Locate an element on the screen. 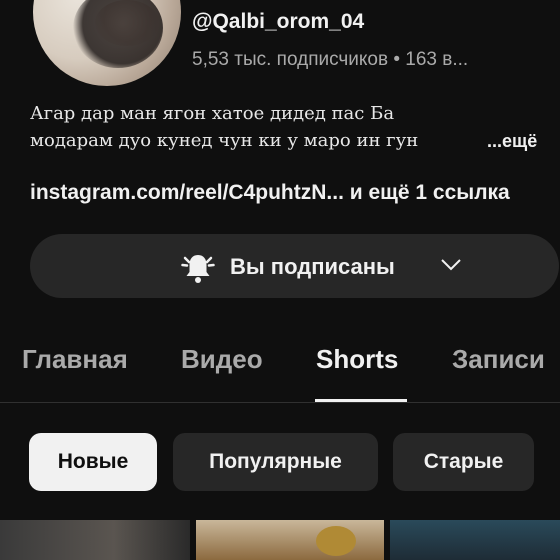 This screenshot has height=560, width=560. filter-chip-old: Старые is located at coordinates (463, 462).